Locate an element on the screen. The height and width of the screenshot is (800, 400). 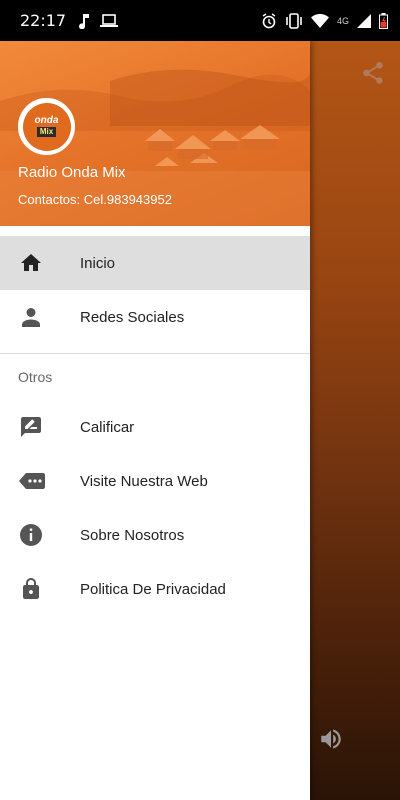
person-icon is located at coordinates (31, 317).